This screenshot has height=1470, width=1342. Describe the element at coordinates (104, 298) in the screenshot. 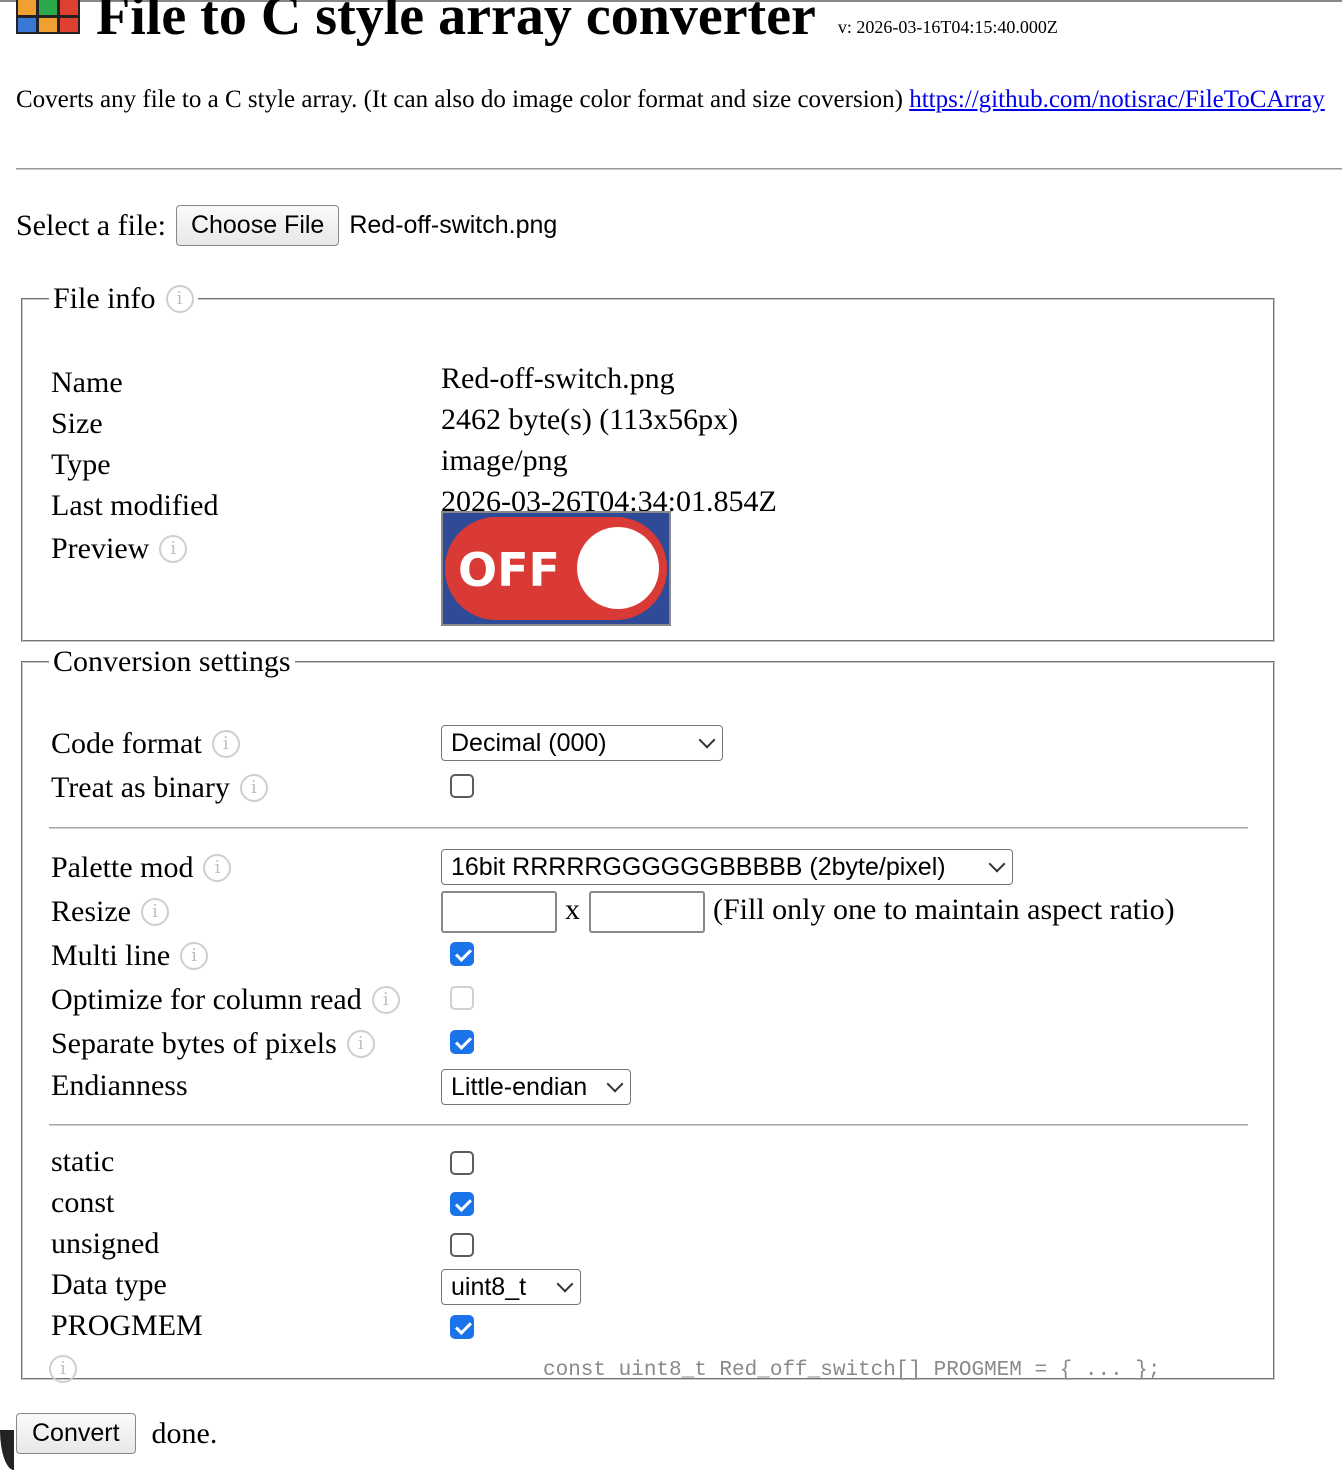

I see `file-info-legend-text: File info` at that location.